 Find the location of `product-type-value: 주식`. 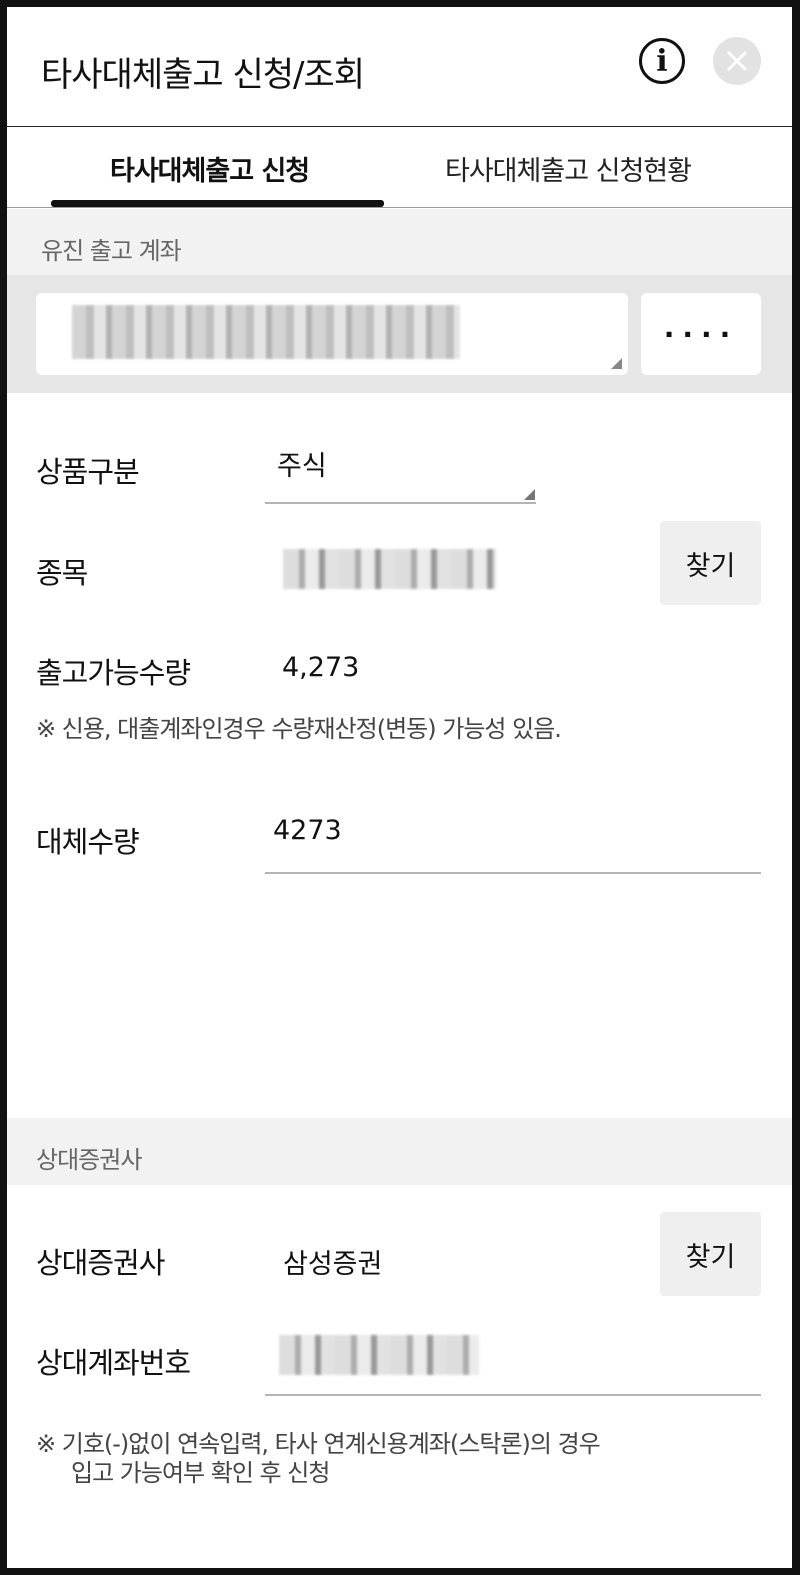

product-type-value: 주식 is located at coordinates (302, 463).